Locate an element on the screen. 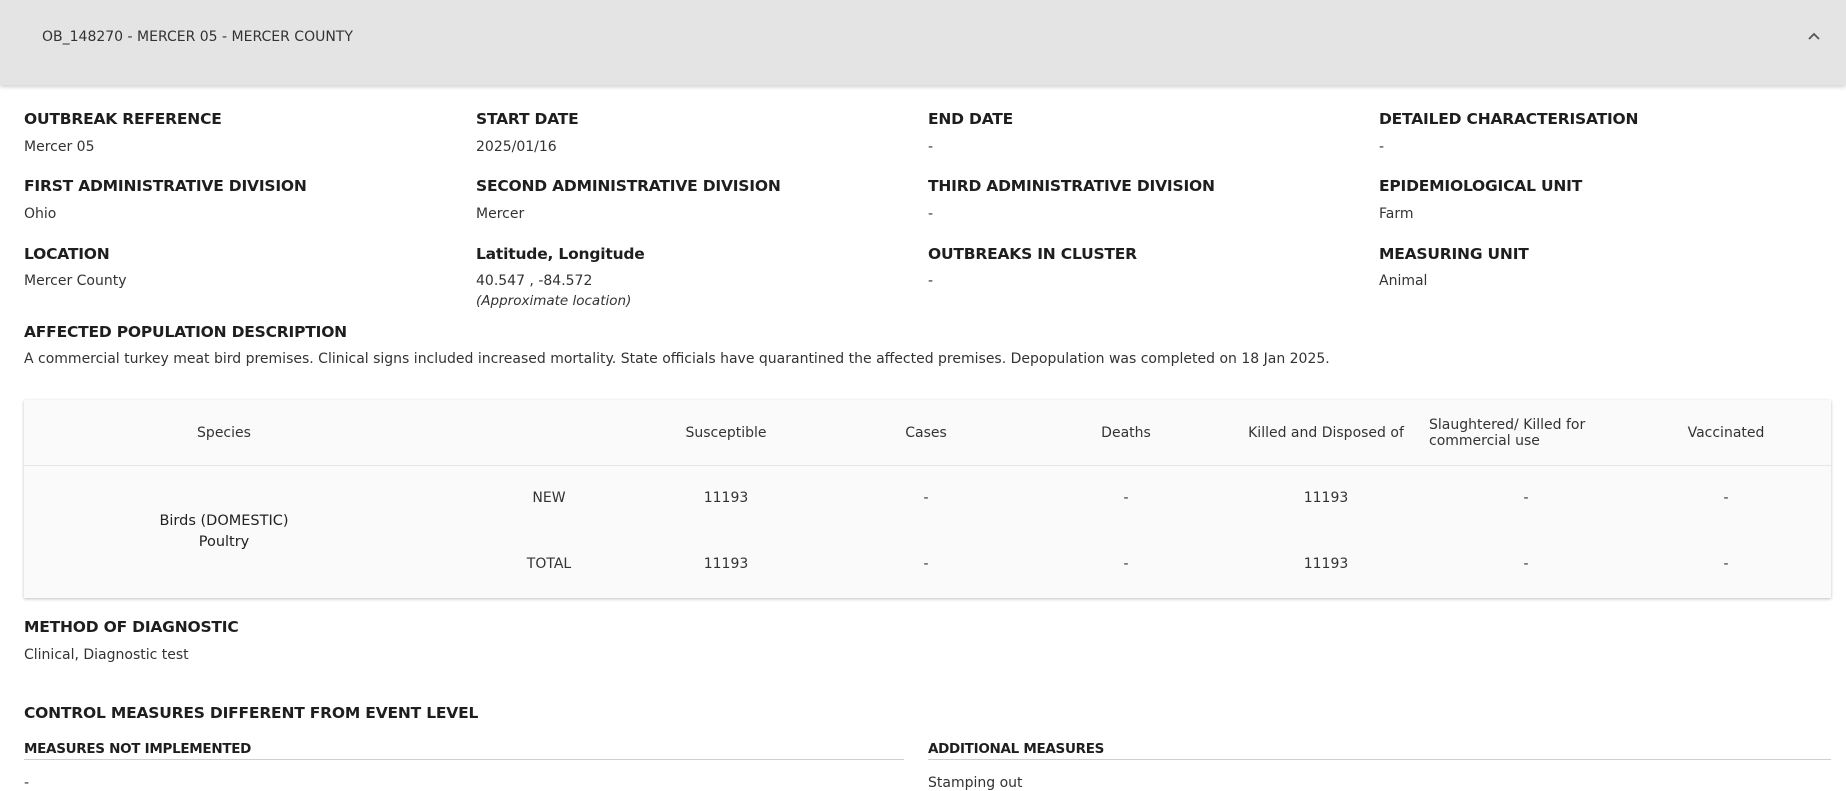 Image resolution: width=1846 pixels, height=791 pixels. outbreaks-in-cluster-value: - is located at coordinates (931, 281).